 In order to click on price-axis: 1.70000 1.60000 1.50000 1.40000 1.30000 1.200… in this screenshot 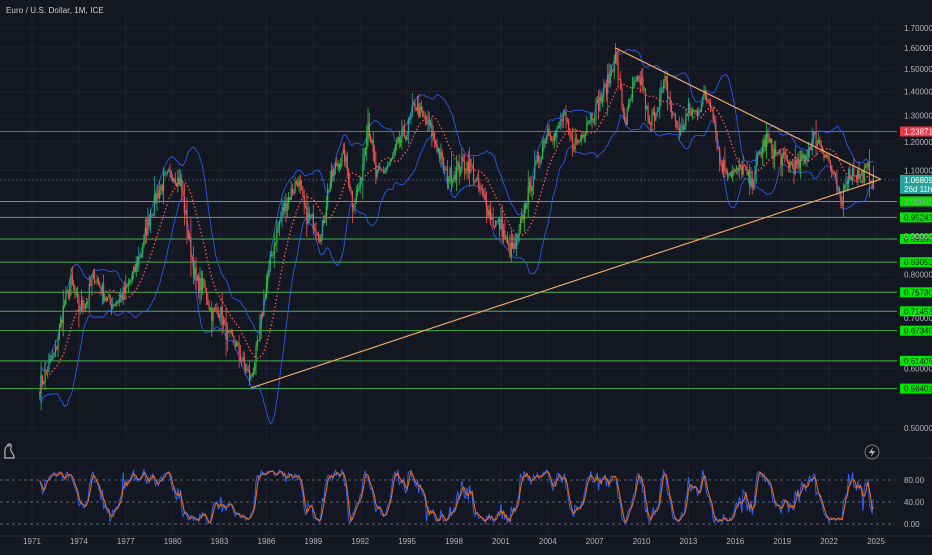, I will do `click(918, 276)`.